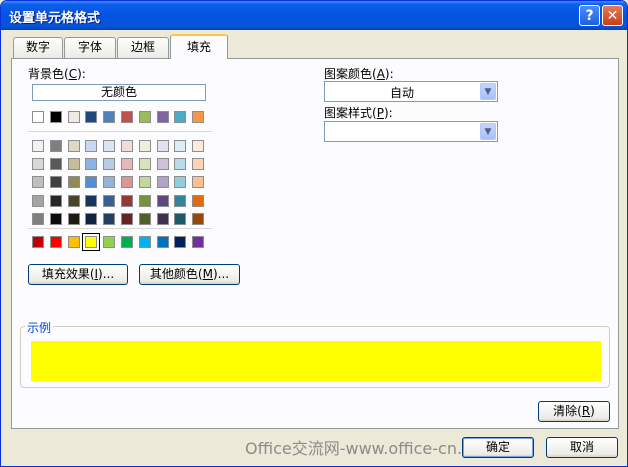 This screenshot has height=467, width=628. I want to click on pattern-style-select: ▼, so click(411, 131).